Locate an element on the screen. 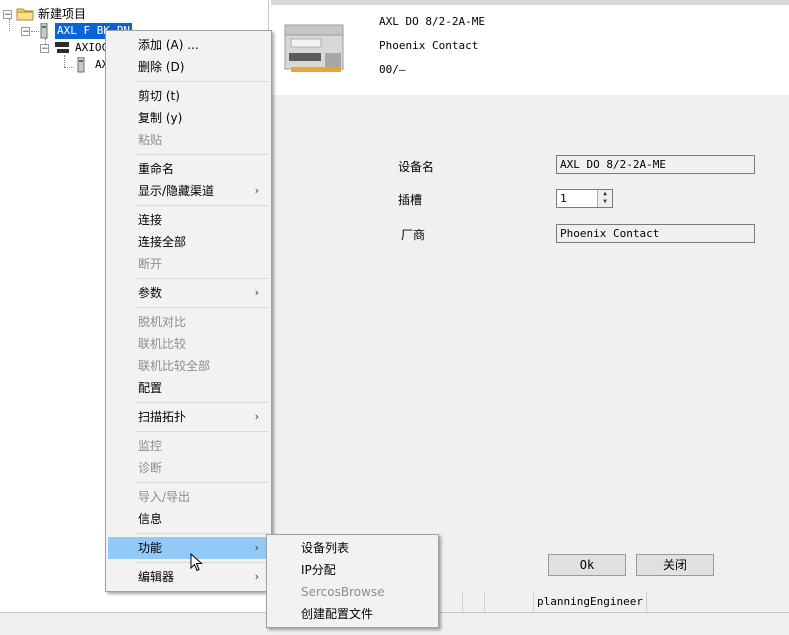  menu-item-editor: 编辑器 › is located at coordinates (188, 577).